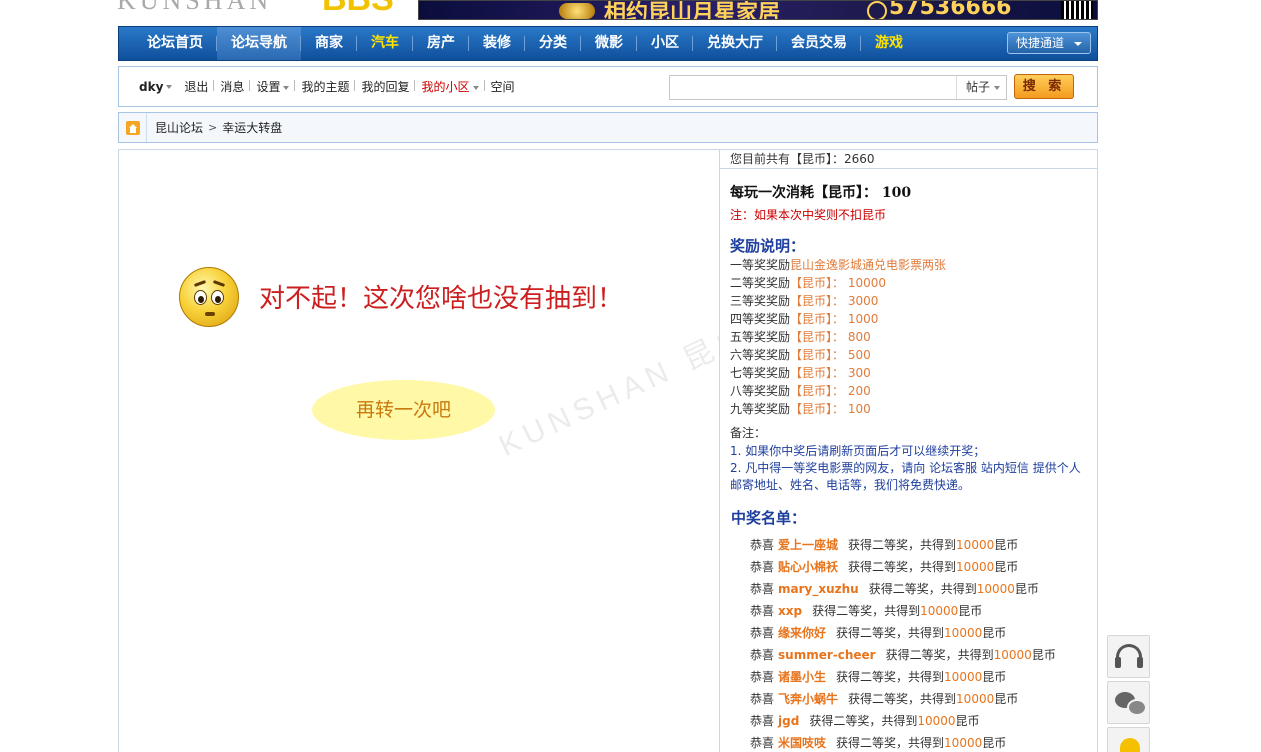  I want to click on spin-again-button: 再转一次吧, so click(403, 410).